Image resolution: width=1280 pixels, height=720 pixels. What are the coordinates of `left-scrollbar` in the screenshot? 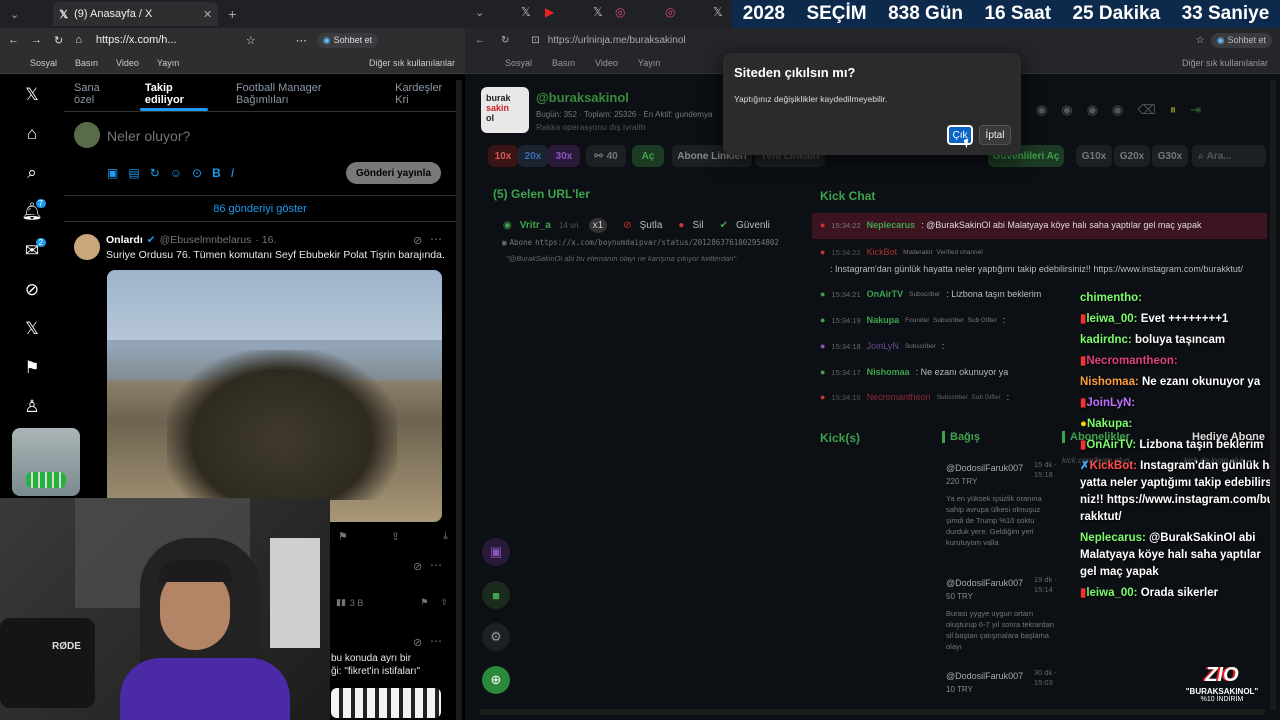 It's located at (459, 400).